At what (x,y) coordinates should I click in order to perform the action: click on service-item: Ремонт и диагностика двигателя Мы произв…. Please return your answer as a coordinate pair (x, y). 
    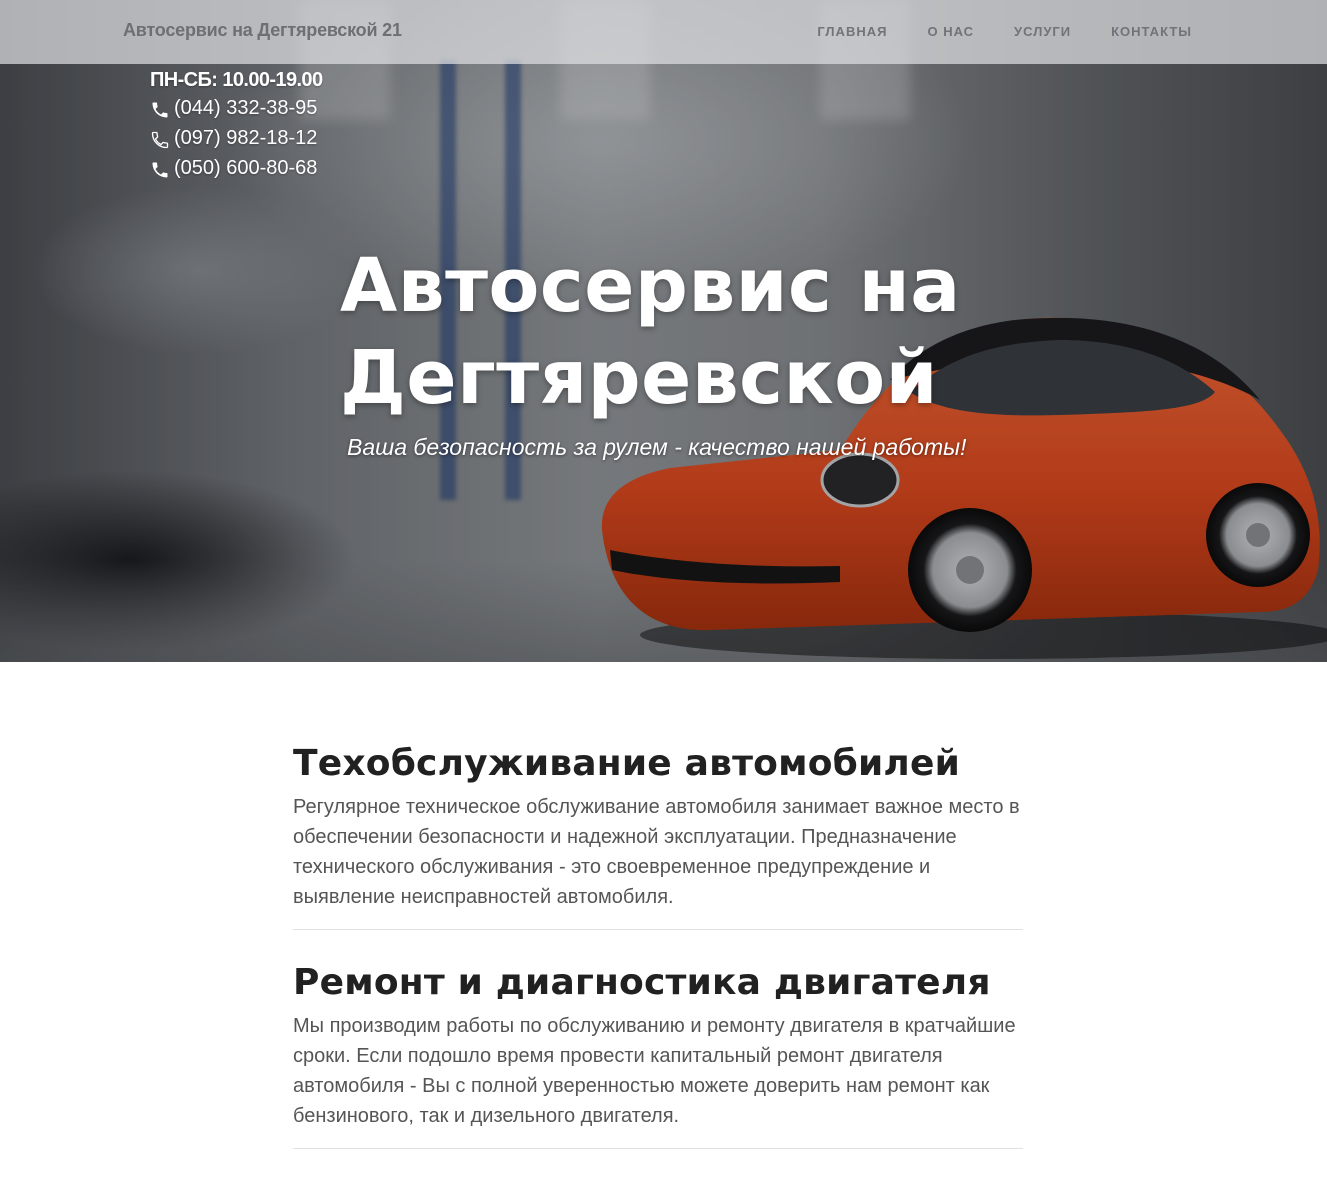
    Looking at the image, I should click on (658, 1054).